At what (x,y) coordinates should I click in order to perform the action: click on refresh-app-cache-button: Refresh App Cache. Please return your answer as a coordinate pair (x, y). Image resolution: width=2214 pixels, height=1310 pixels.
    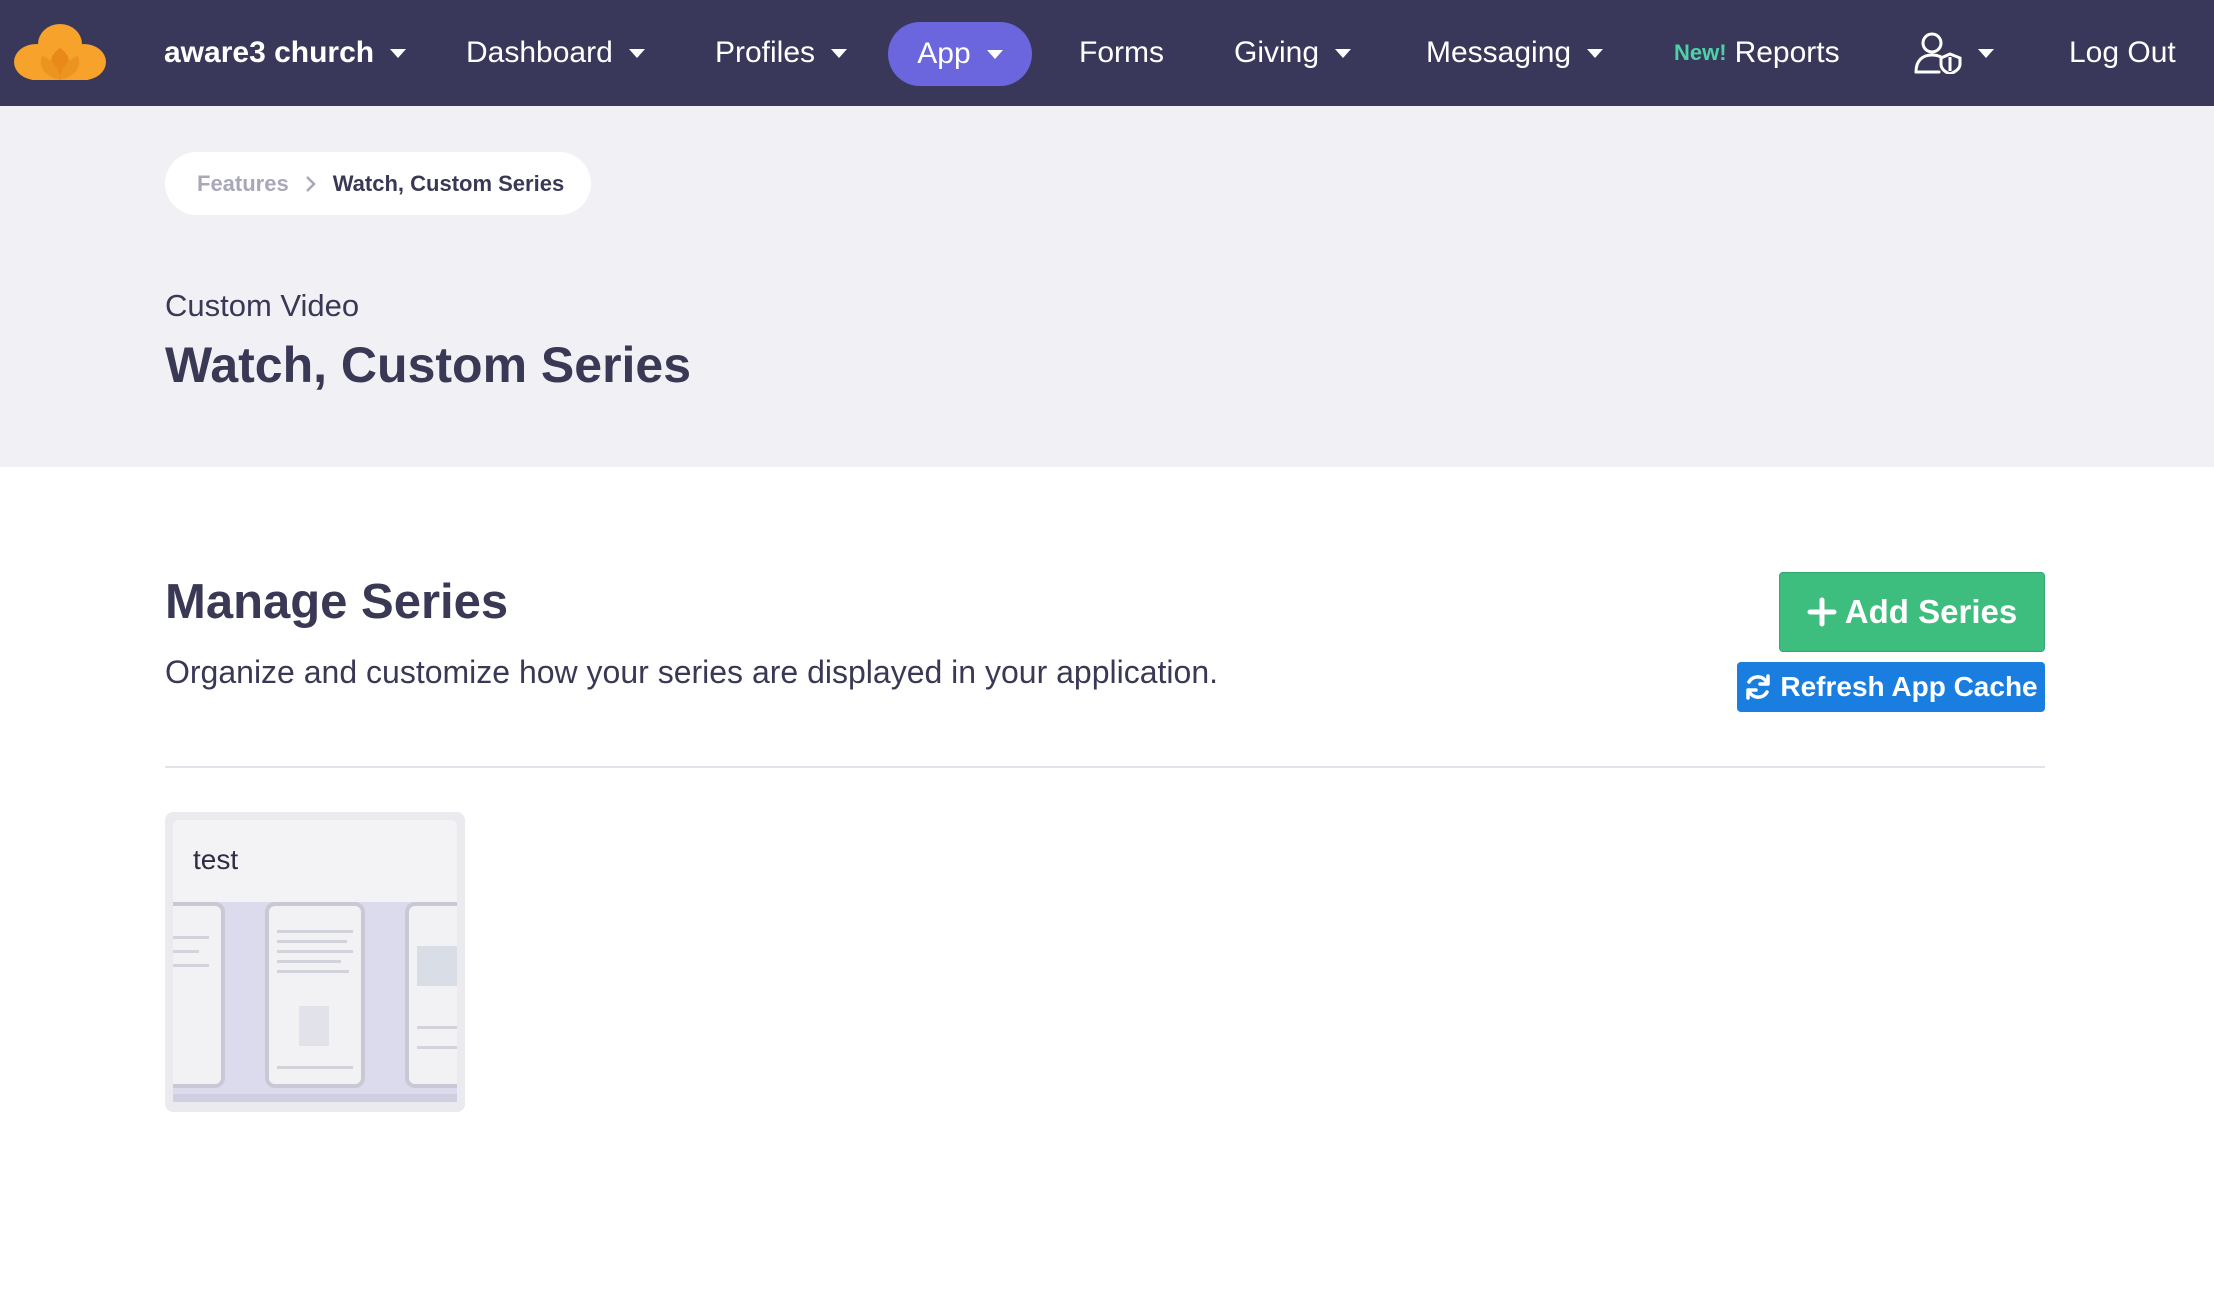
    Looking at the image, I should click on (1891, 687).